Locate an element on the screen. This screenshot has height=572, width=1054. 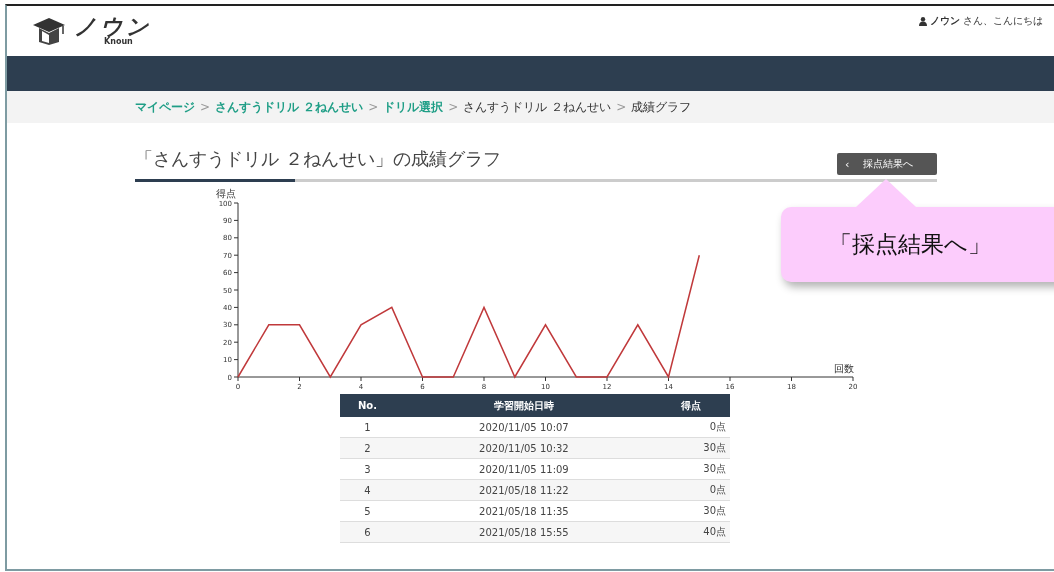
table-cell: 1 is located at coordinates (367, 427).